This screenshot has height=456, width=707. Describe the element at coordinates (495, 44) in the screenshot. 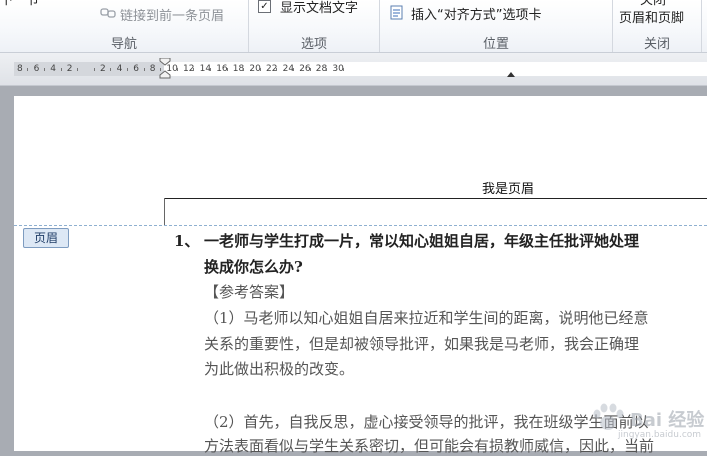

I see `group-label-position: 位置` at that location.